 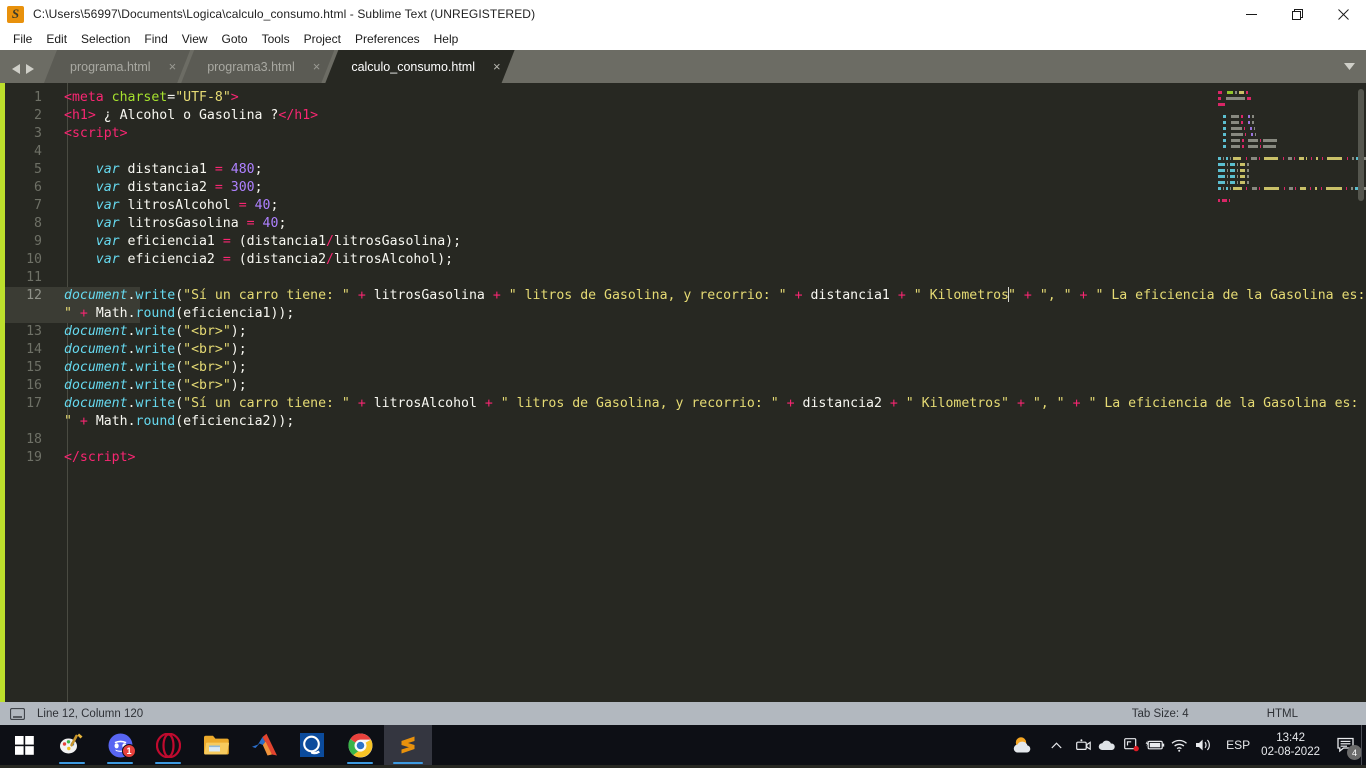 I want to click on code-line: 6 var distancia2 = 300;, so click(x=685, y=188).